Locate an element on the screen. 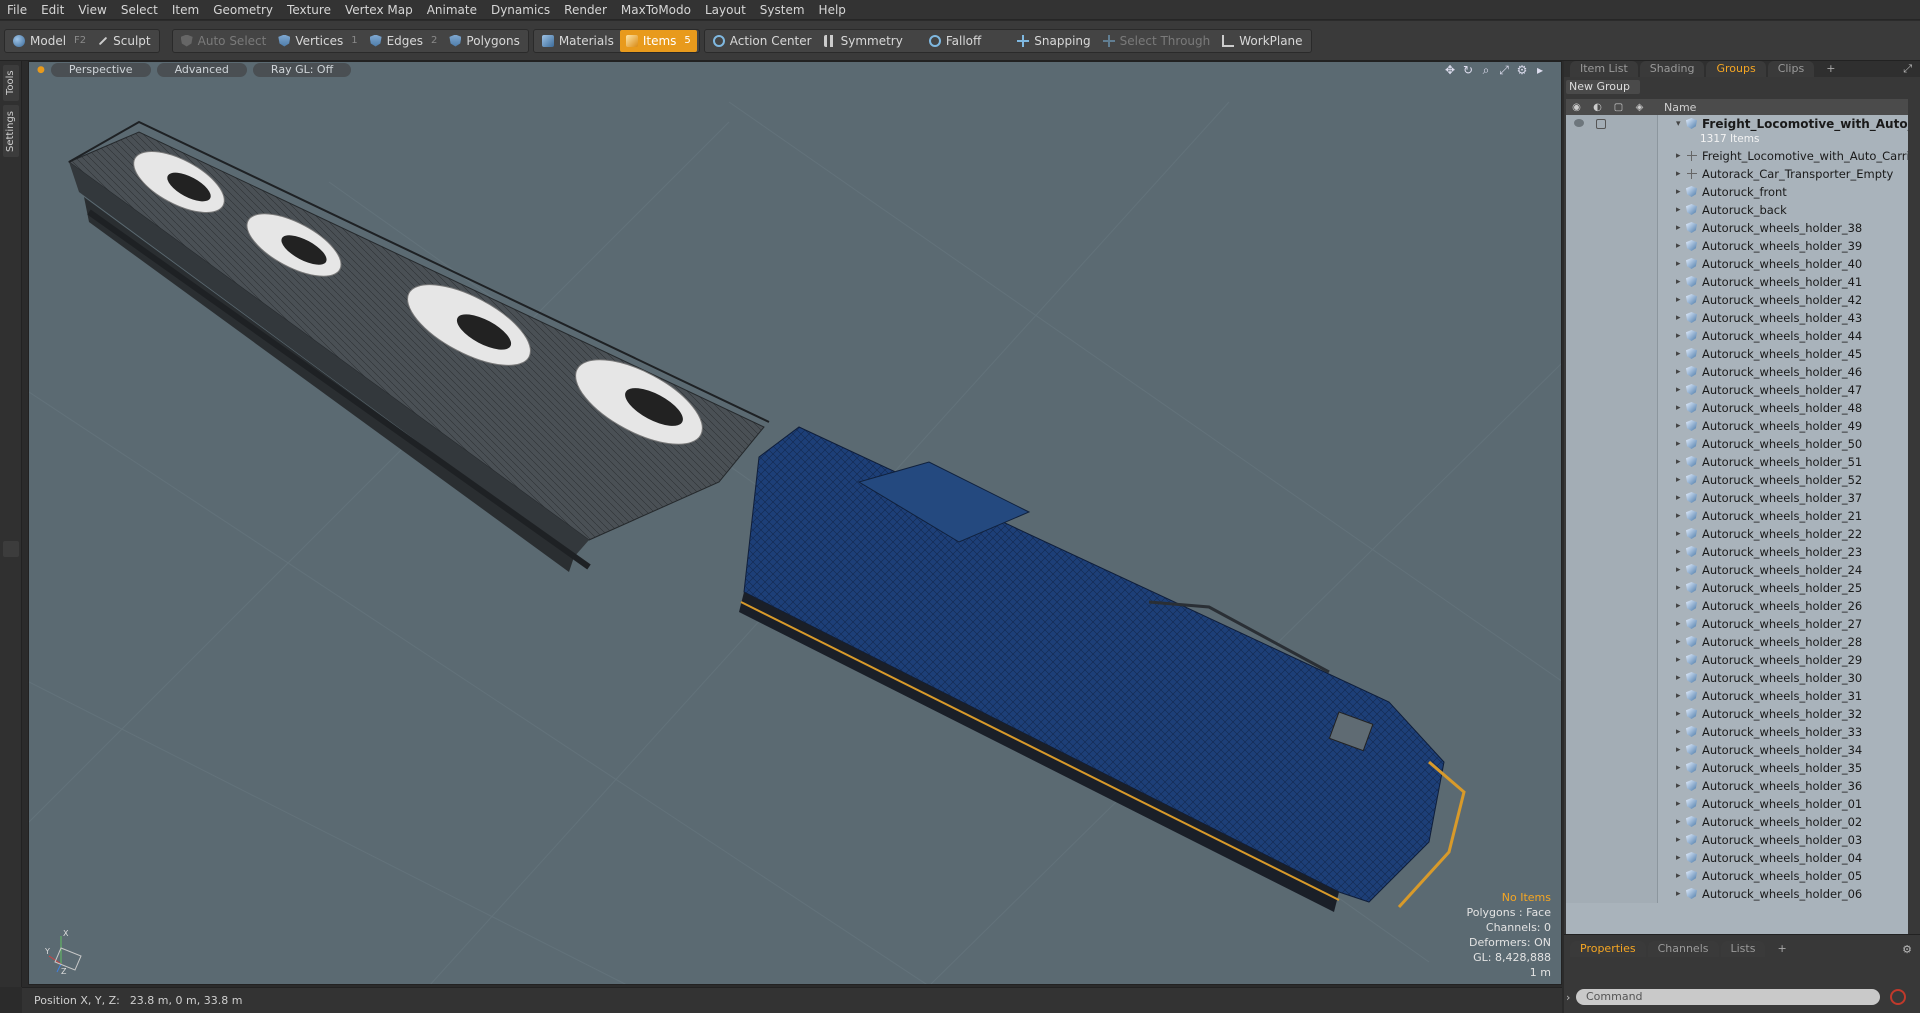 This screenshot has height=1013, width=1920. menu-vertex-map: Vertex Map is located at coordinates (379, 10).